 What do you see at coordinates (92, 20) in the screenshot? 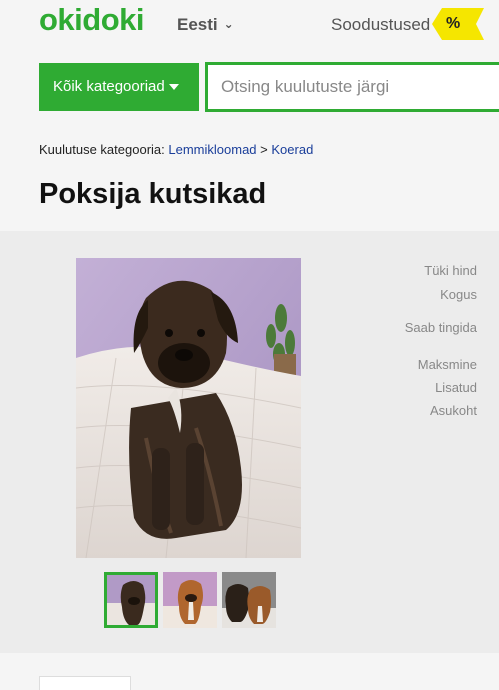
I see `okidoki-logo: okidoki` at bounding box center [92, 20].